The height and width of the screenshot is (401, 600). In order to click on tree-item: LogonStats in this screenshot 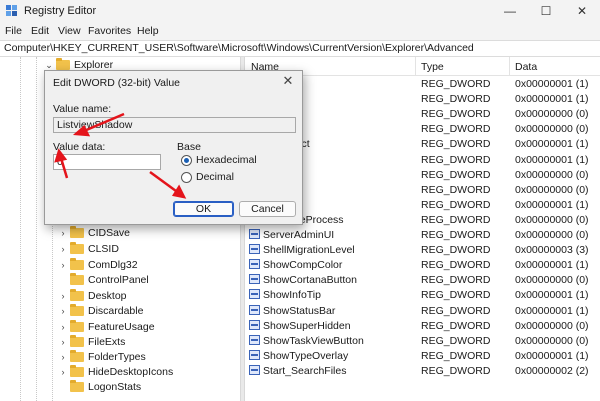, I will do `click(99, 387)`.